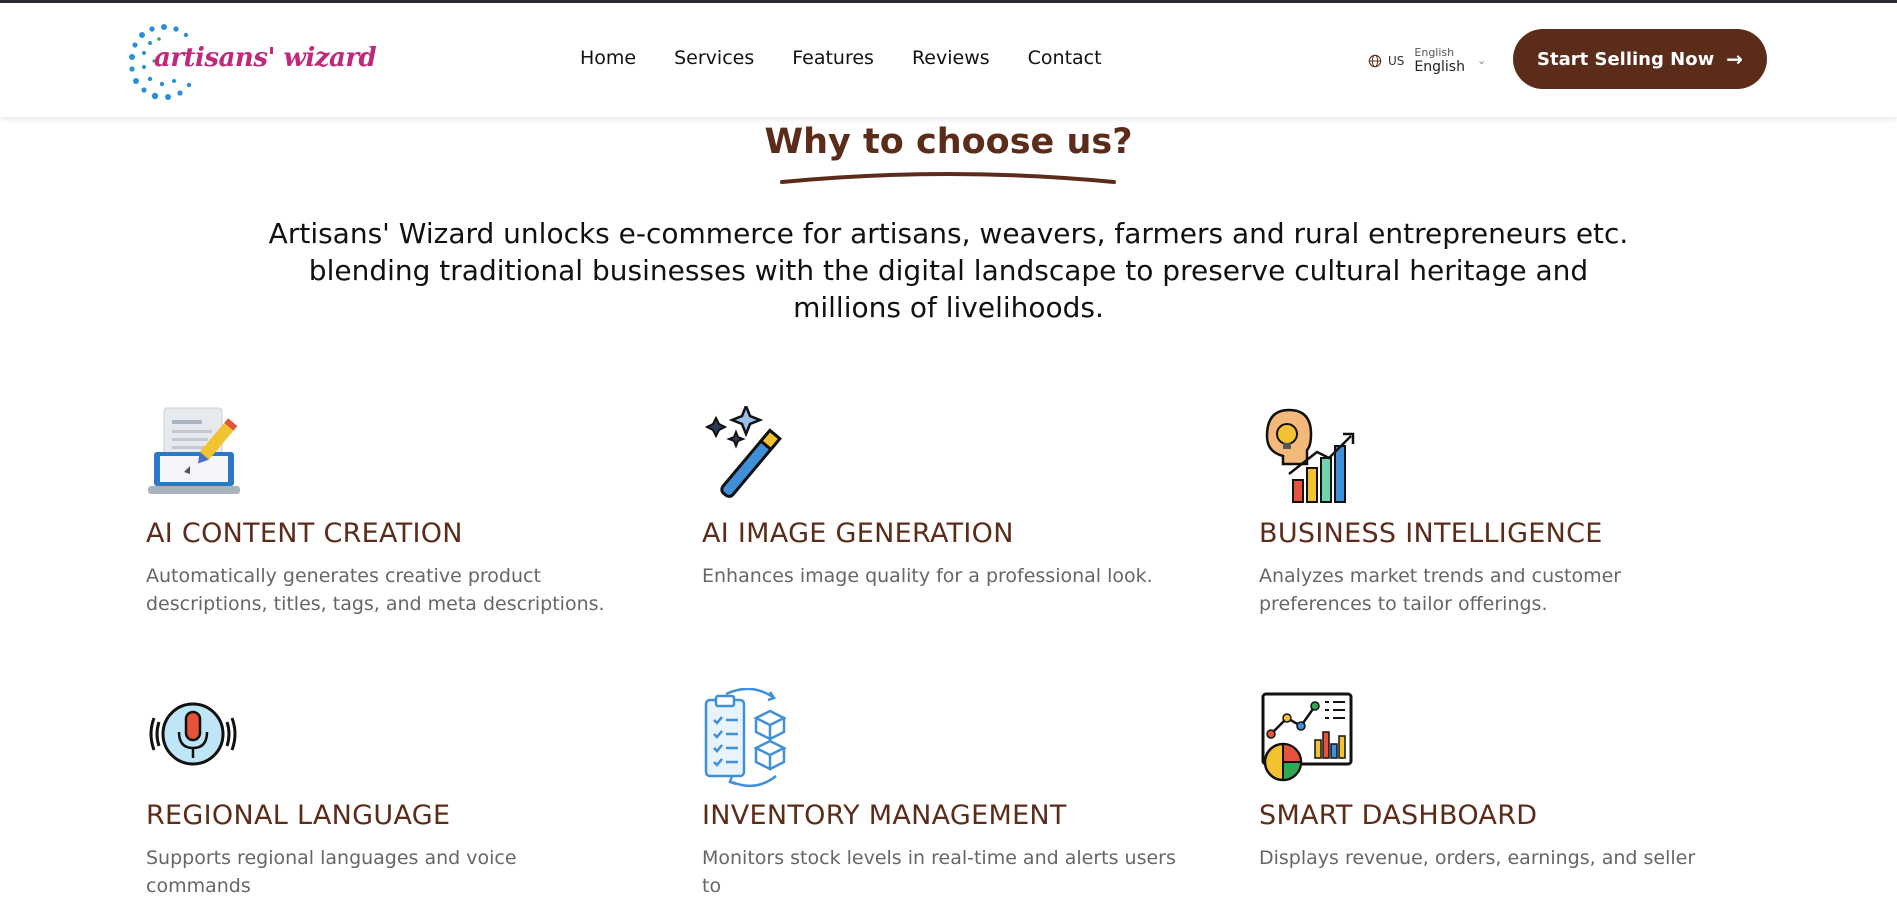 Image resolution: width=1897 pixels, height=900 pixels. I want to click on start-selling-button: Start Selling Now →, so click(1640, 59).